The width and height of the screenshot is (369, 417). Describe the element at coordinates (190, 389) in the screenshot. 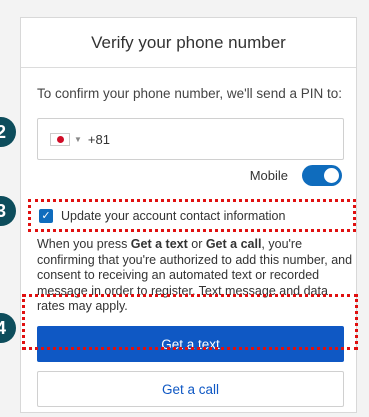

I see `get-a-call-button: Get a call` at that location.